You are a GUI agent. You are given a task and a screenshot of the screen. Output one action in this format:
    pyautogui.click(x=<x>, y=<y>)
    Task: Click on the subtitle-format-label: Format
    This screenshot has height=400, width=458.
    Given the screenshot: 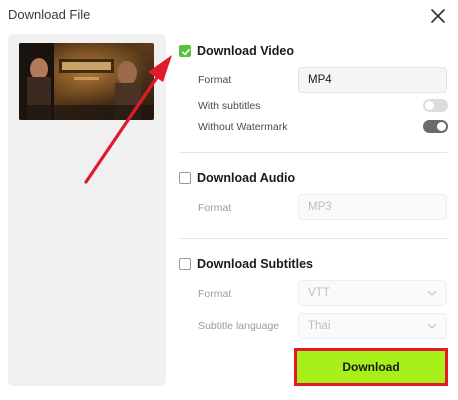 What is the action you would take?
    pyautogui.click(x=215, y=294)
    